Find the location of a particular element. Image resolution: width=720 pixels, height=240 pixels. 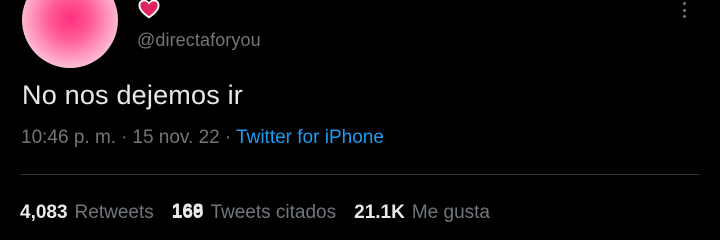

quote-tweets-count: 169 168 is located at coordinates (187, 212).